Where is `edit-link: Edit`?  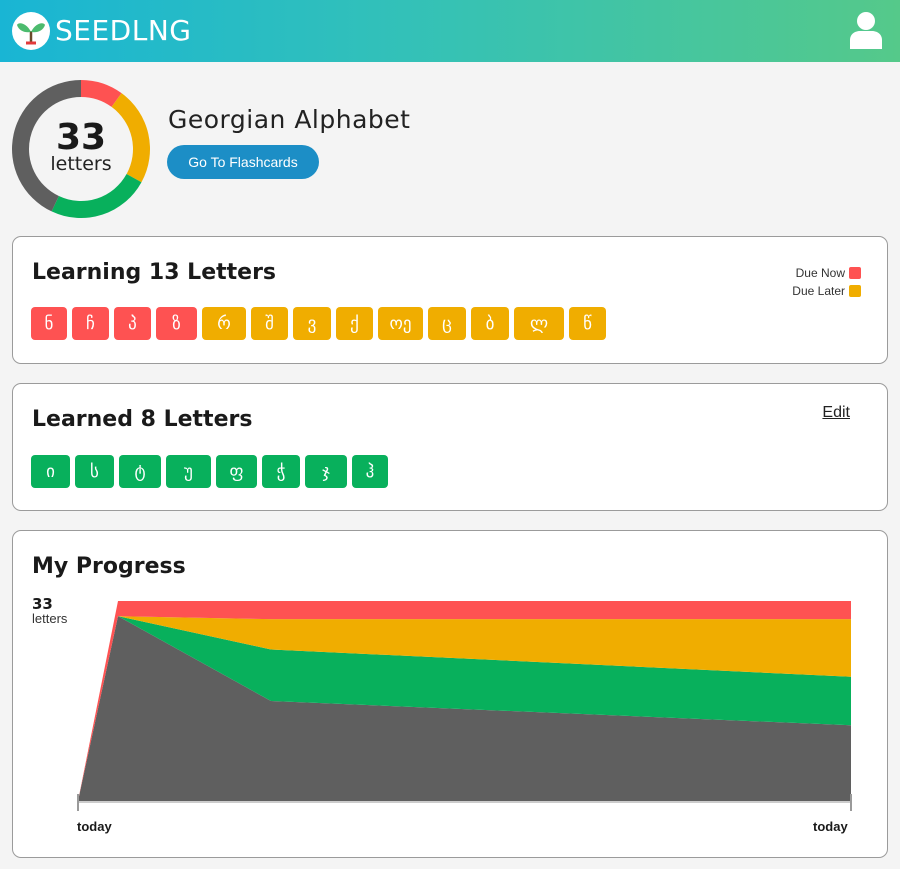 edit-link: Edit is located at coordinates (836, 413).